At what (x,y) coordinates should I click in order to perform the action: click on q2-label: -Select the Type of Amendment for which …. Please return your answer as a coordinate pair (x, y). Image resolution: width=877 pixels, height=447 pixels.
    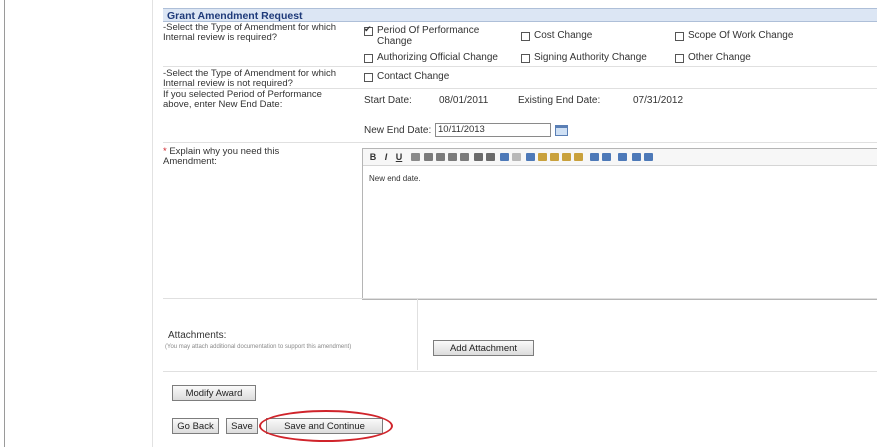
    Looking at the image, I should click on (250, 78).